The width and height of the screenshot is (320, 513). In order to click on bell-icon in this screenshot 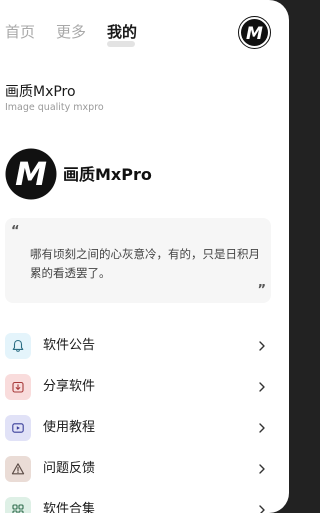, I will do `click(18, 346)`.